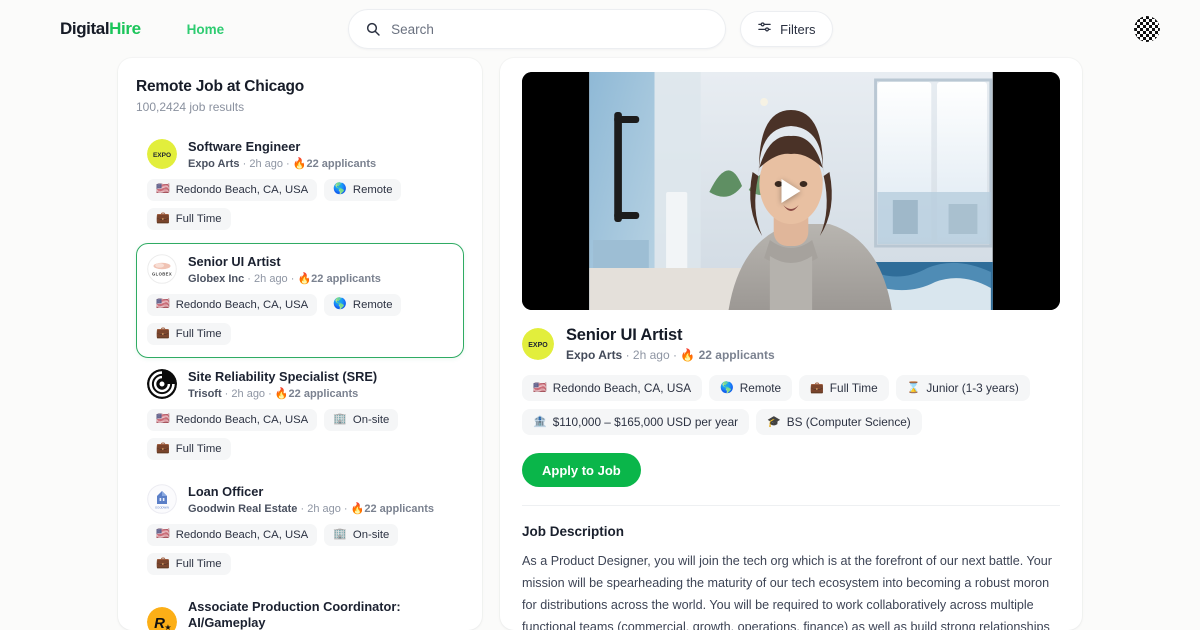 The height and width of the screenshot is (630, 1200). Describe the element at coordinates (550, 29) in the screenshot. I see `search-input` at that location.